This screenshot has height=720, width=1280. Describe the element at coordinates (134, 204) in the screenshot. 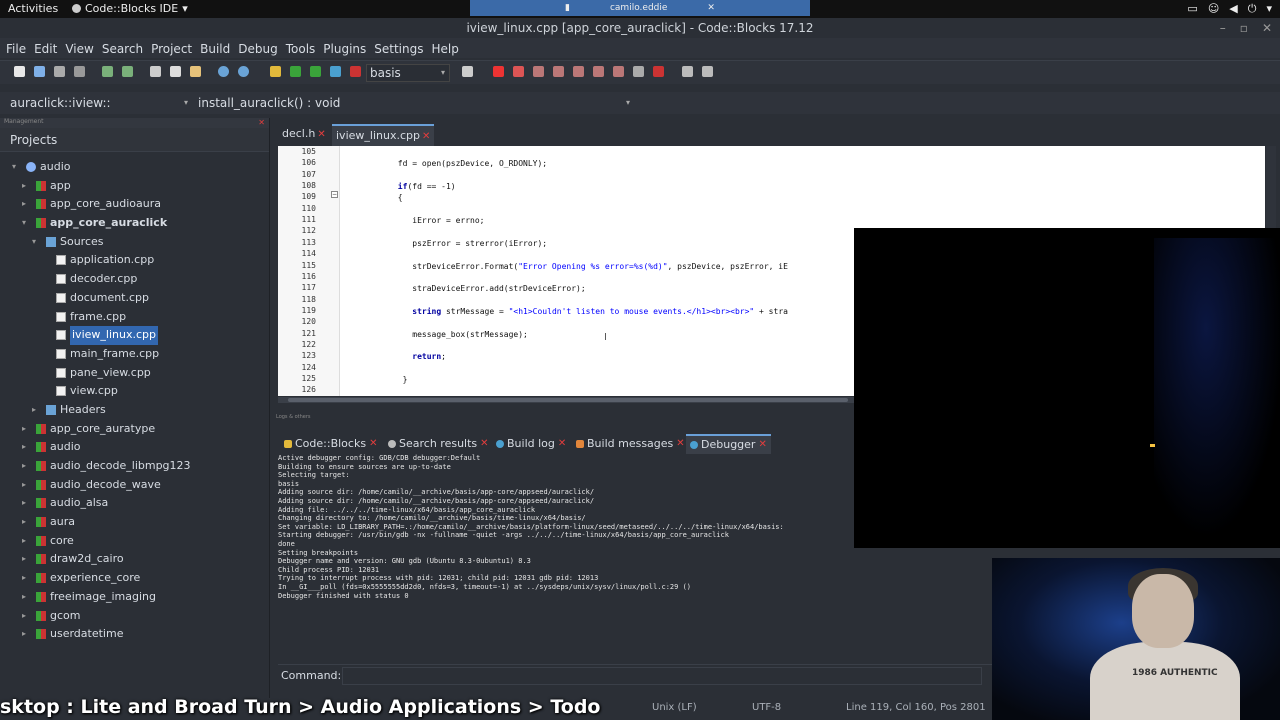

I see `tree-item: ▸ app_core_audioaura` at that location.